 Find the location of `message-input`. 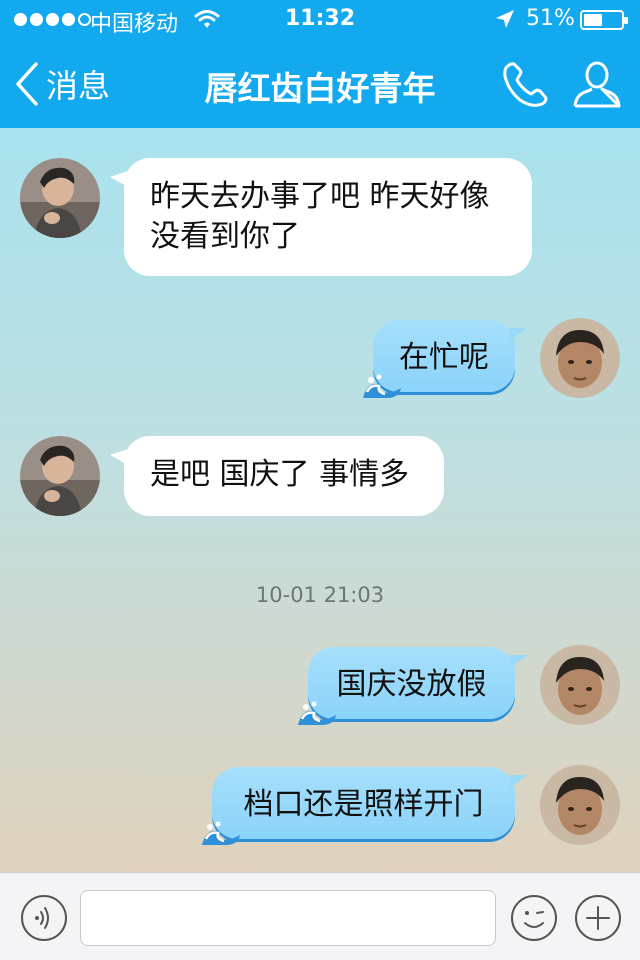

message-input is located at coordinates (288, 918).